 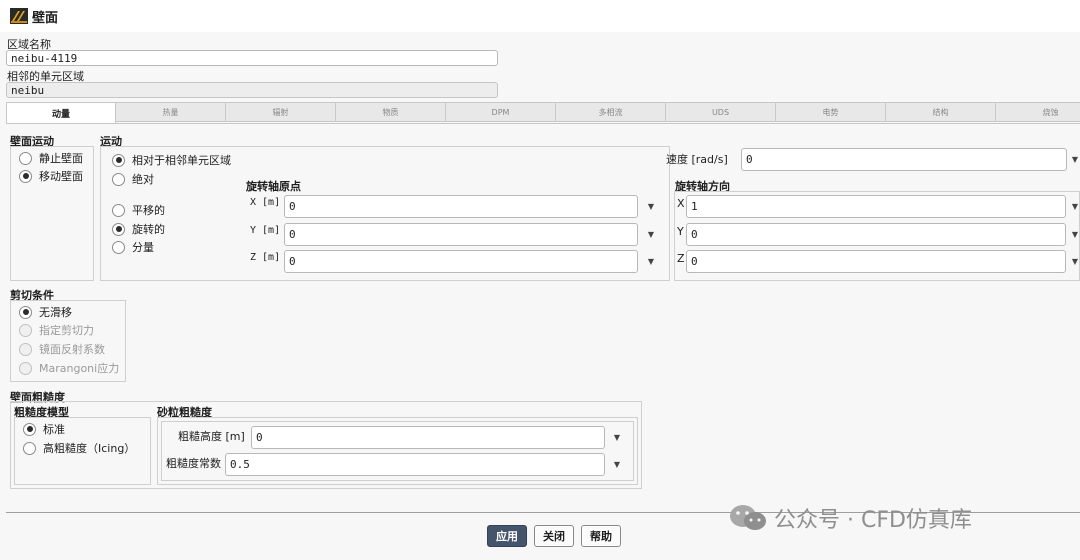 What do you see at coordinates (19, 16) in the screenshot?
I see `wall-boundary-icon` at bounding box center [19, 16].